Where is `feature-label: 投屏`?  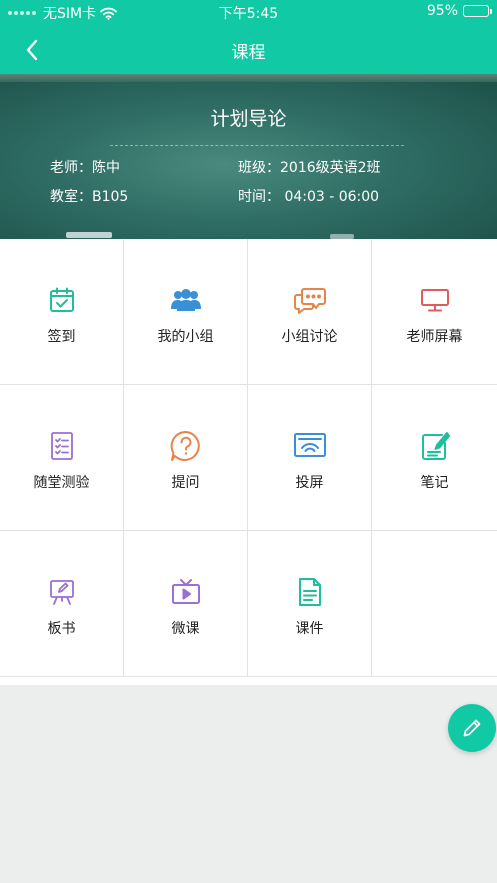
feature-label: 投屏 is located at coordinates (309, 483).